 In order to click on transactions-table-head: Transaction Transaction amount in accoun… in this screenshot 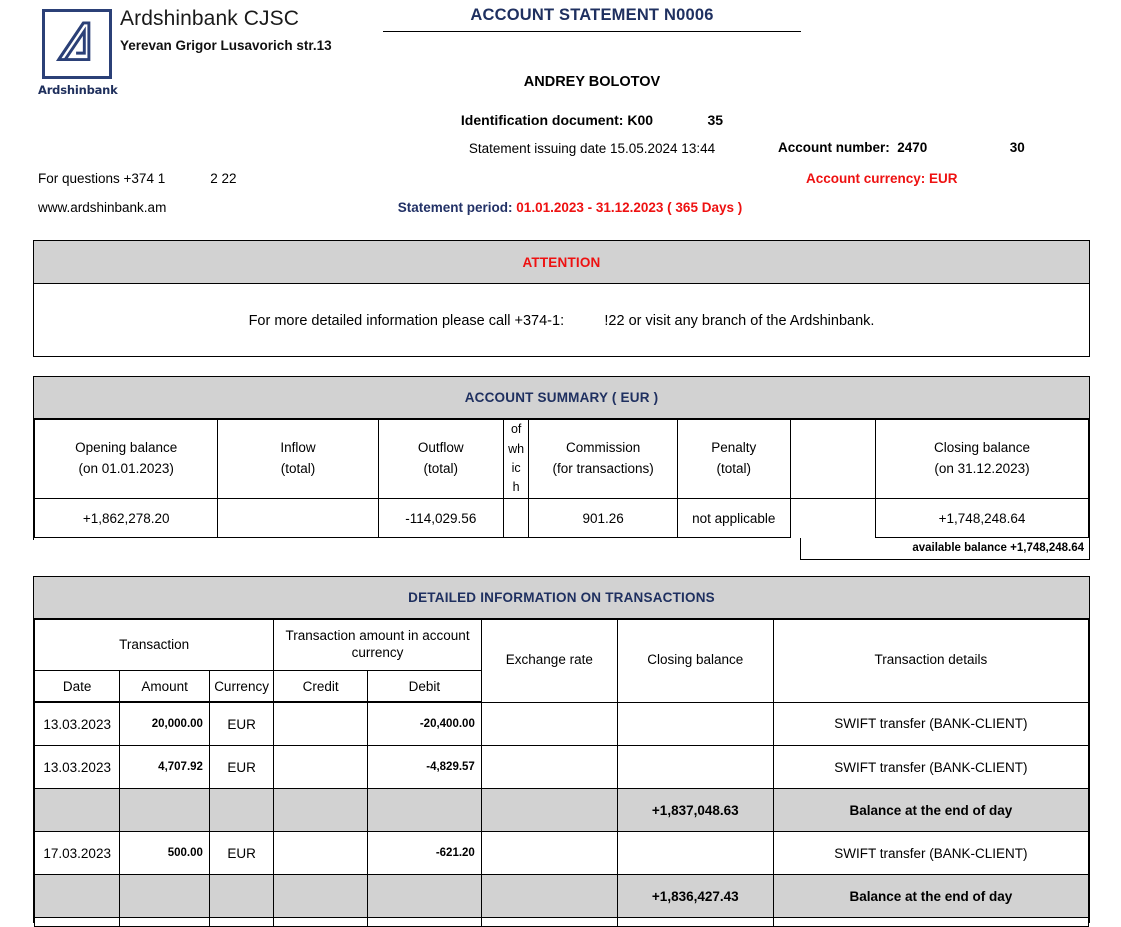, I will do `click(561, 661)`.